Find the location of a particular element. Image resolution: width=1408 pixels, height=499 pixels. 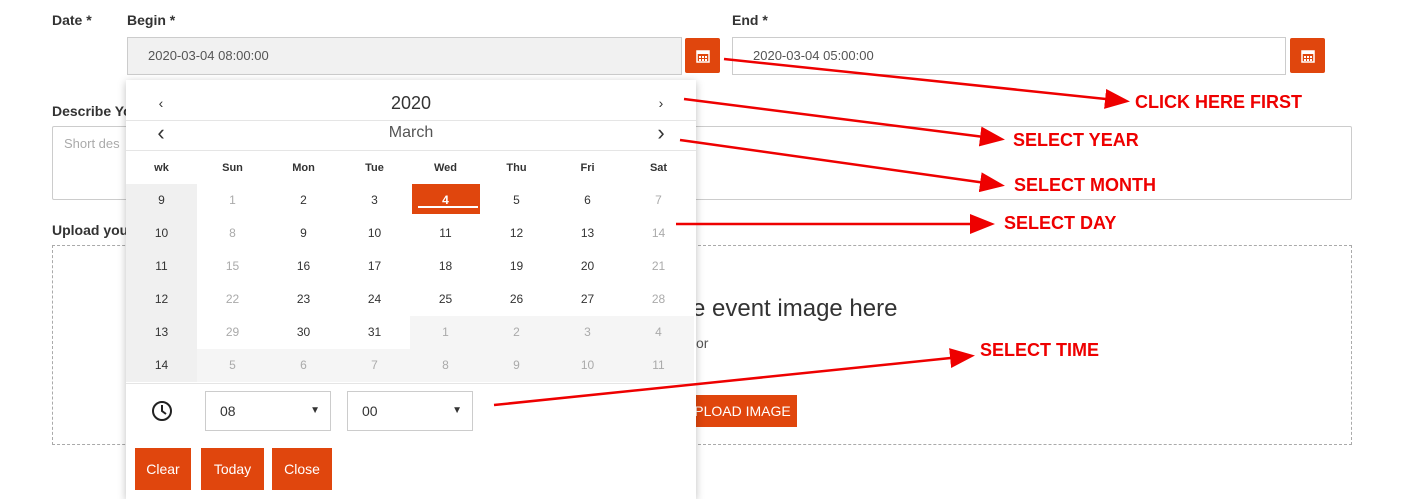

annotation-click-here-first: CLICK HERE FIRST is located at coordinates (1219, 102).